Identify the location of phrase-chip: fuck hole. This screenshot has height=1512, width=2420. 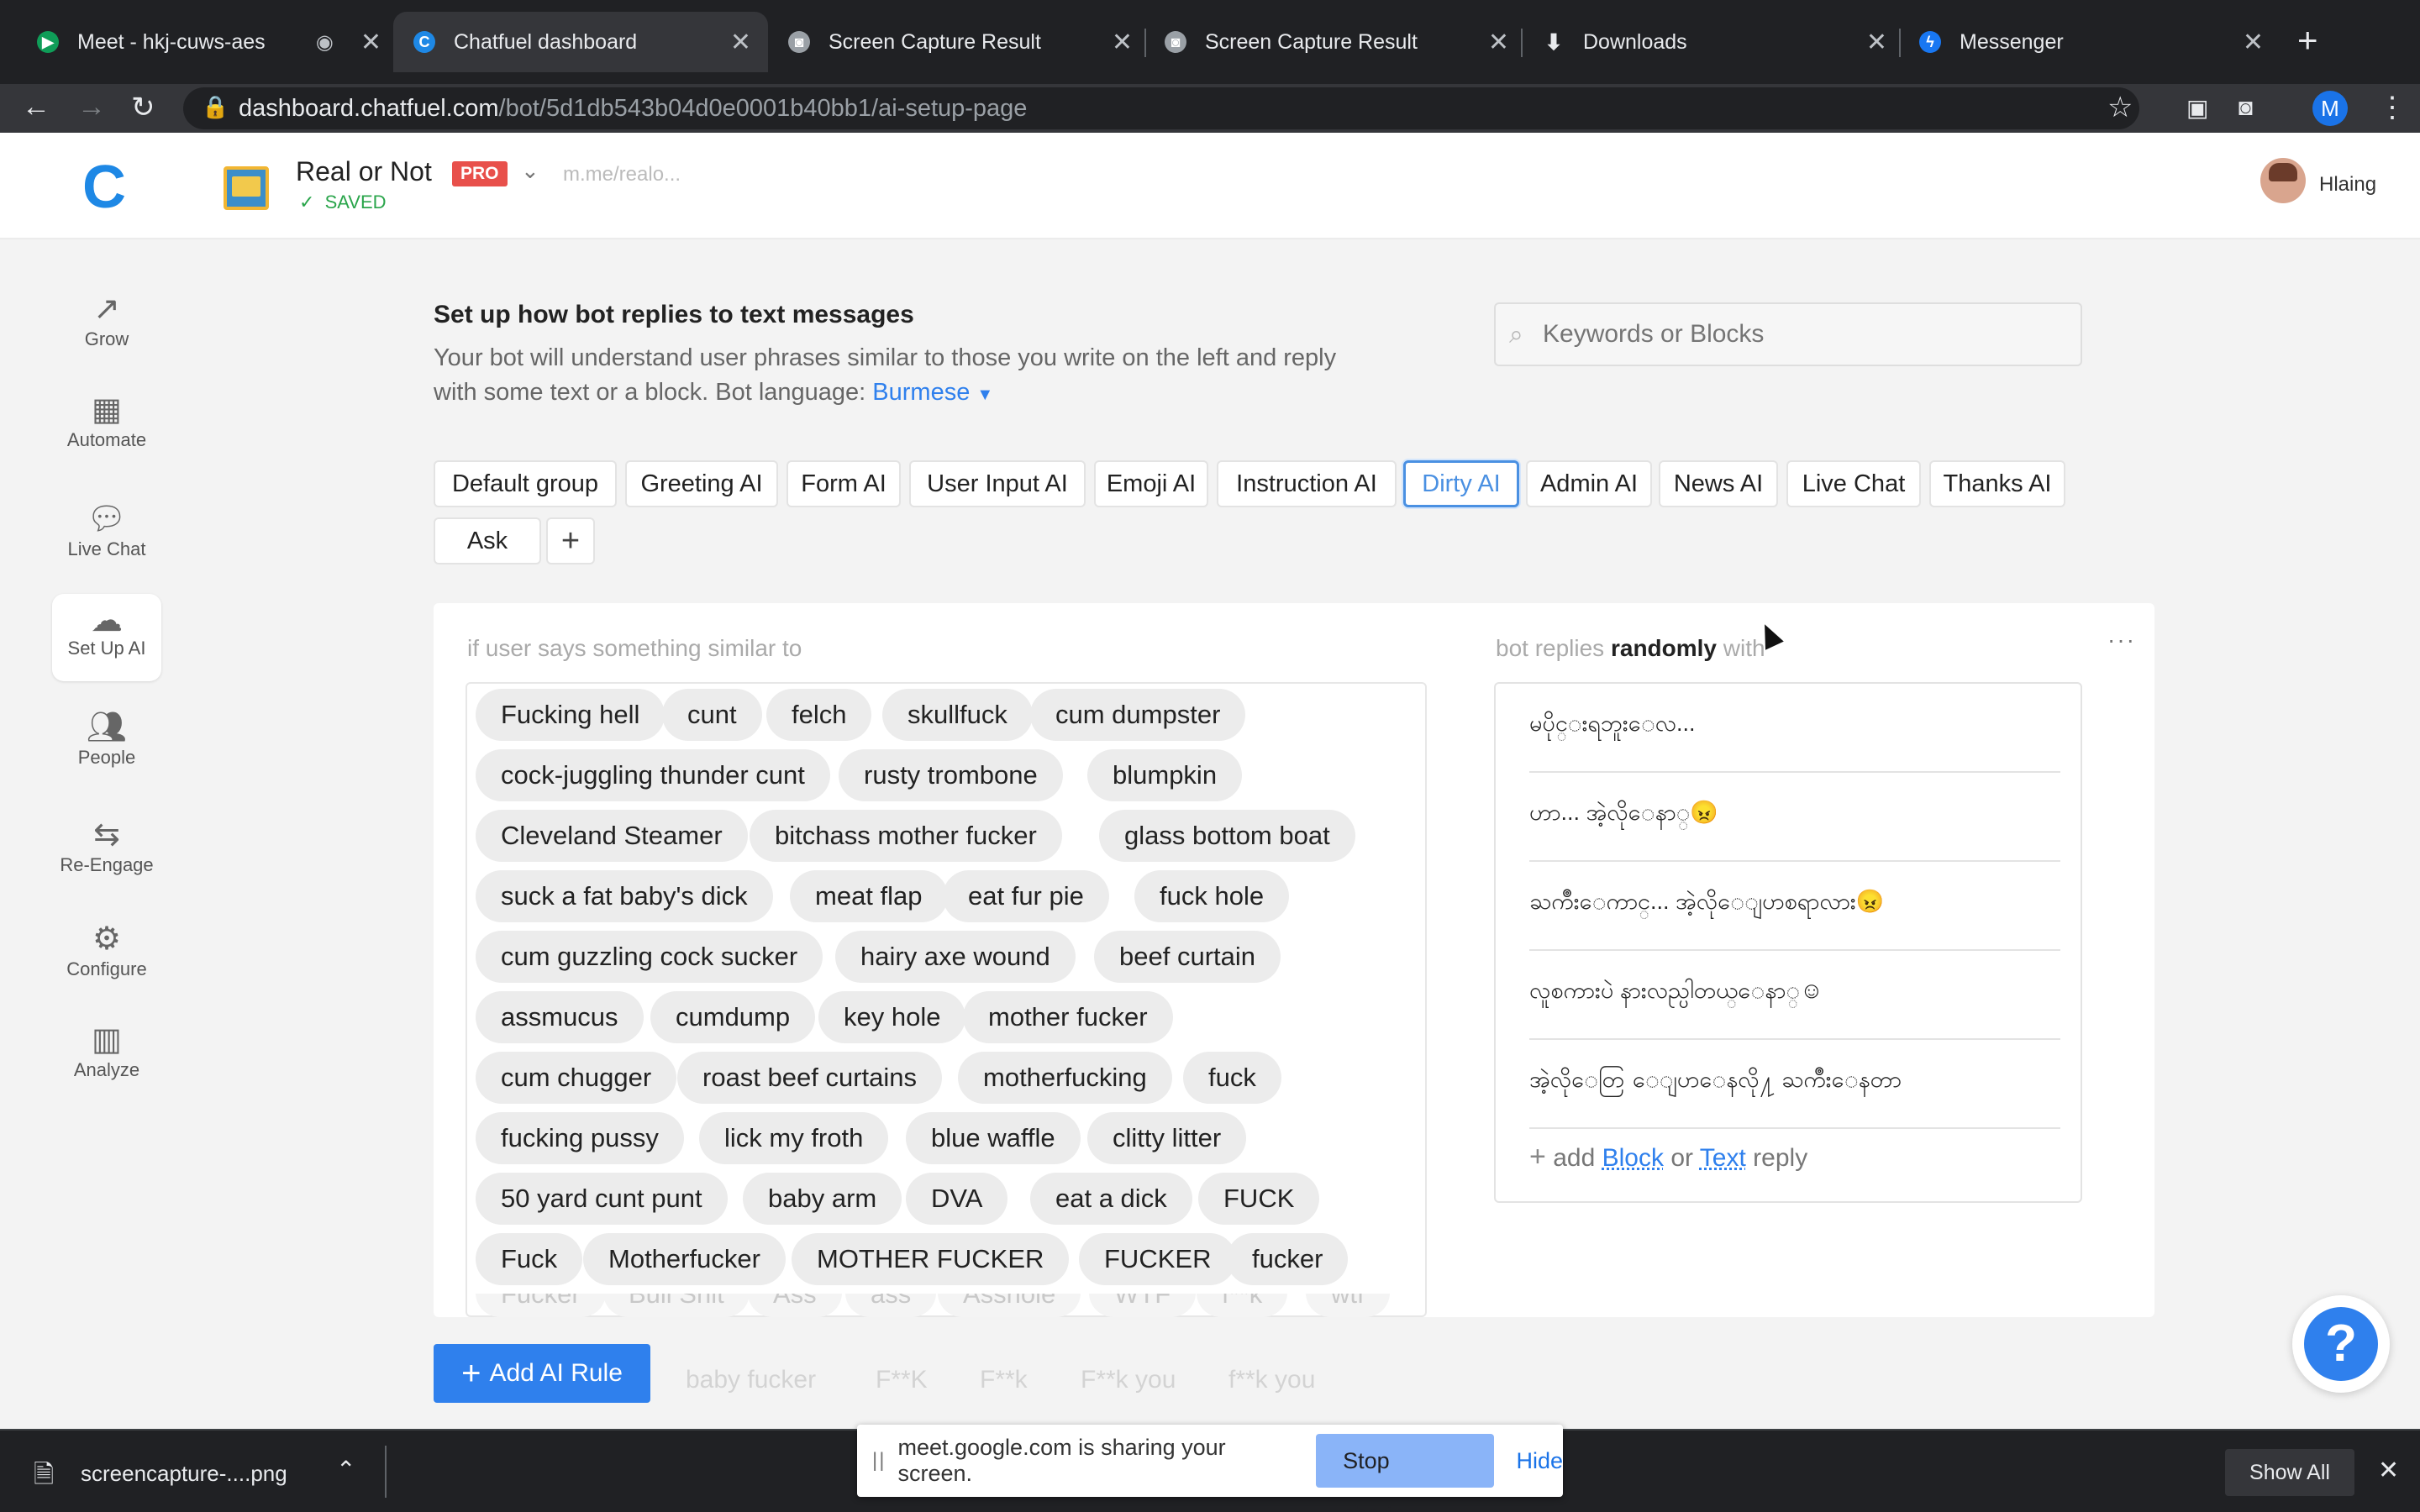
(1212, 896).